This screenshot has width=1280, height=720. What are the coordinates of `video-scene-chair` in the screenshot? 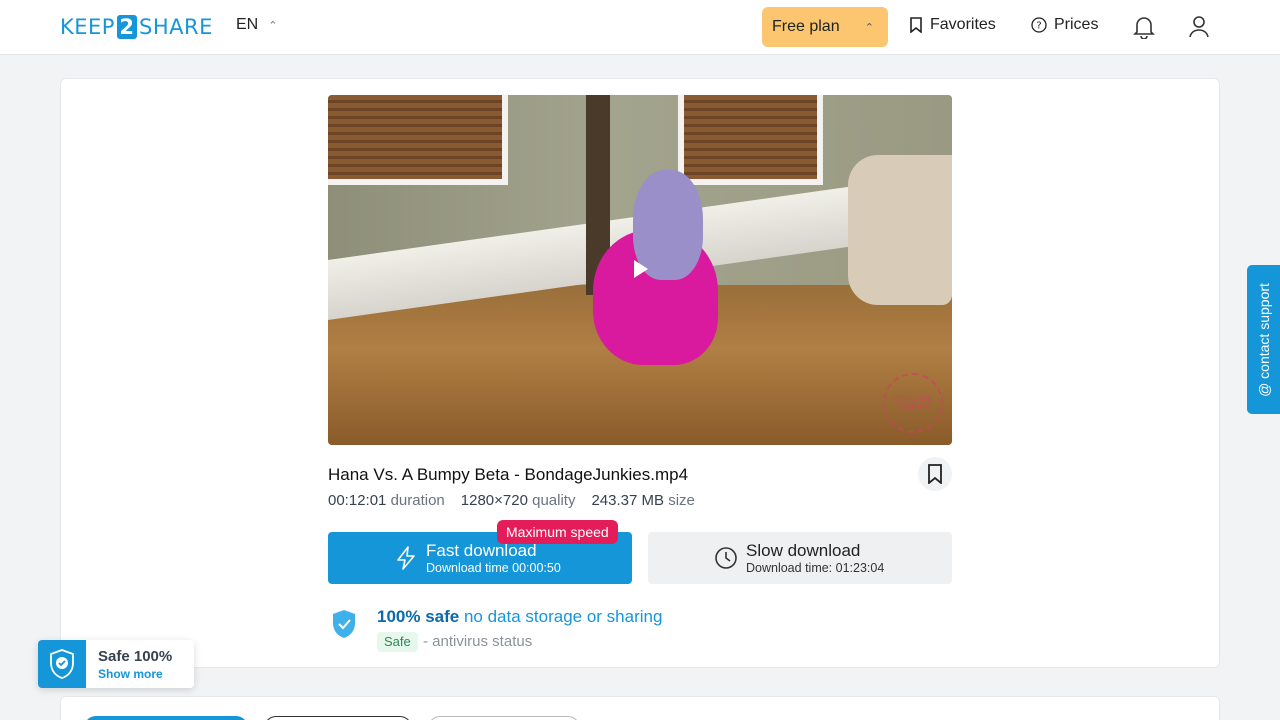 It's located at (900, 230).